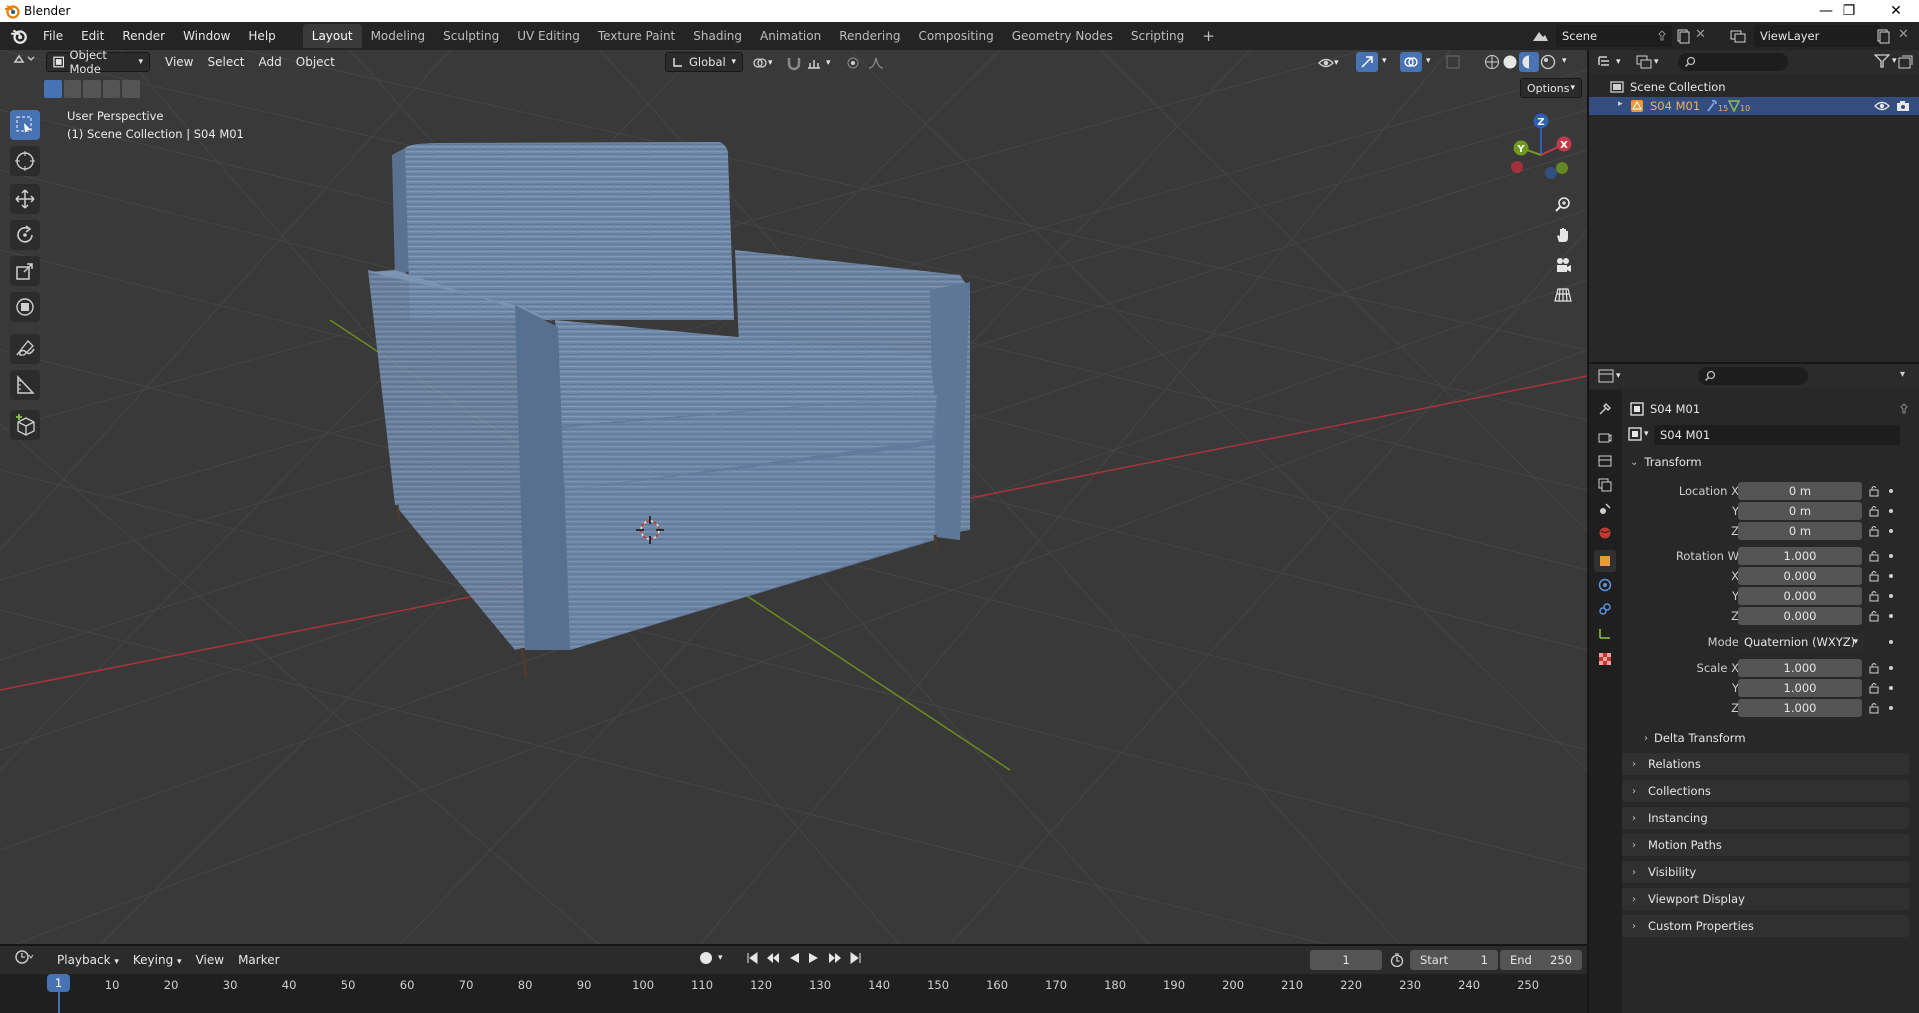 This screenshot has width=1919, height=1013. Describe the element at coordinates (814, 958) in the screenshot. I see `play-icon` at that location.